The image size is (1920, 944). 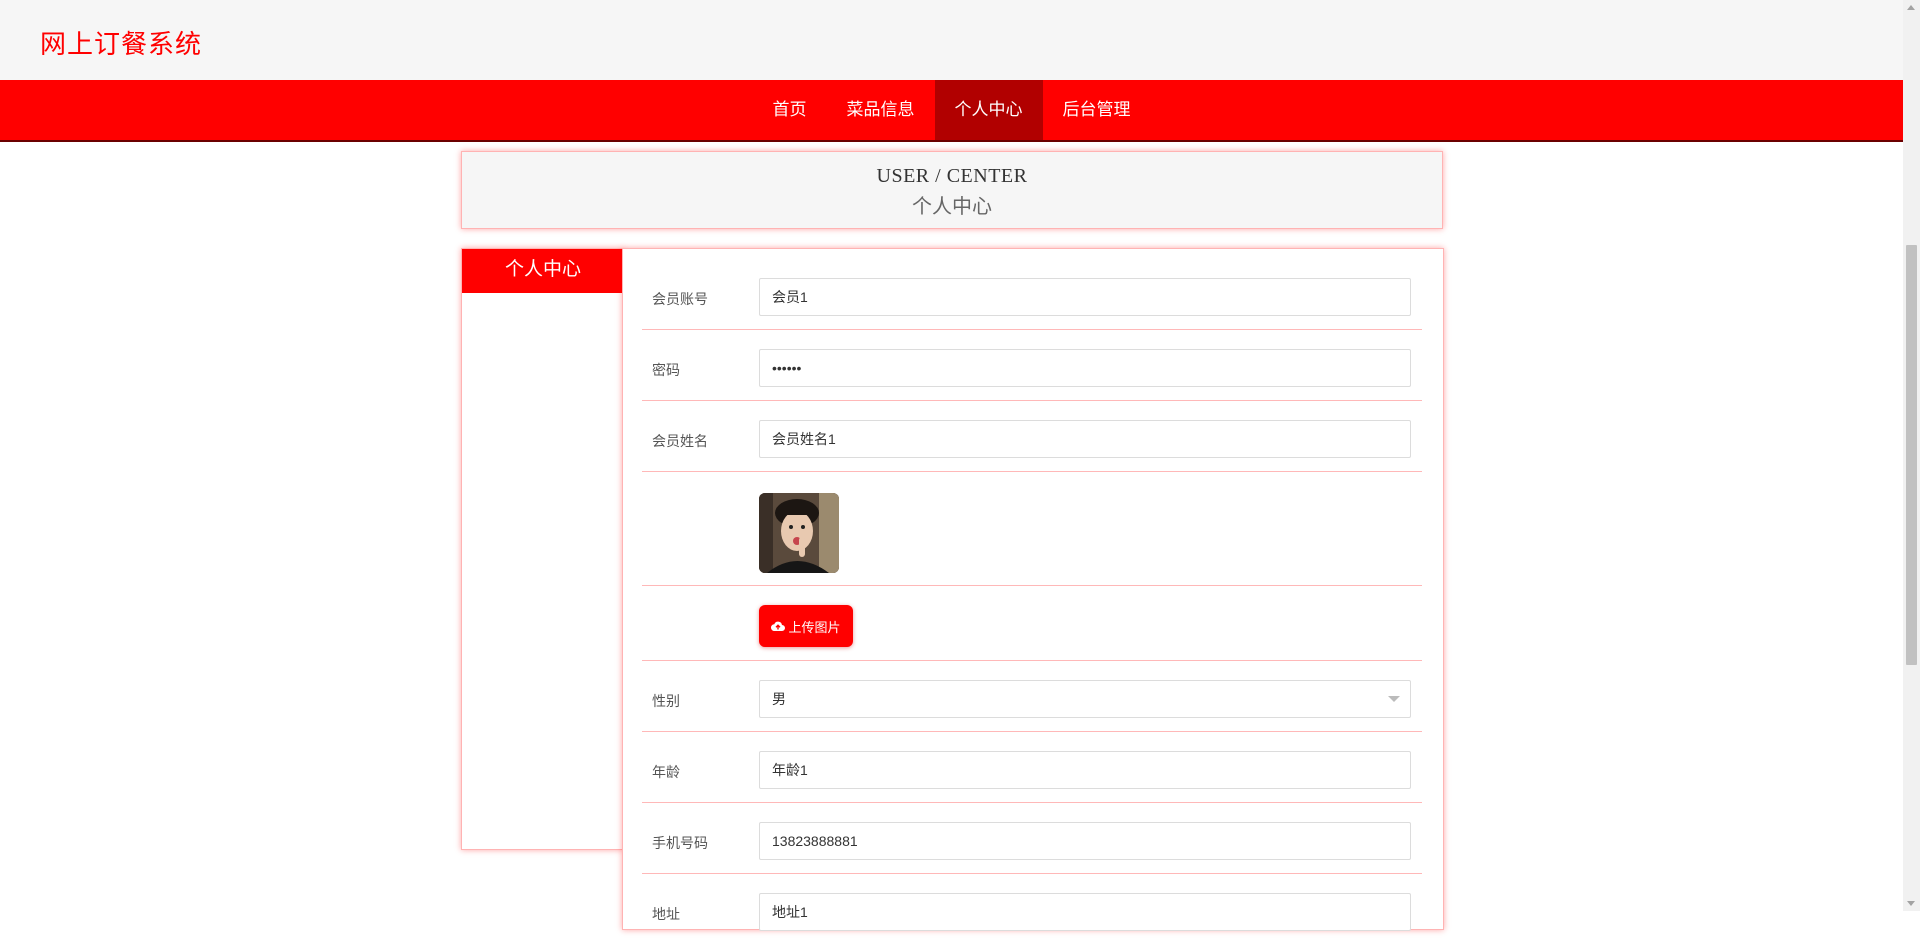 What do you see at coordinates (951, 40) in the screenshot?
I see `top-header: 网上订餐系统` at bounding box center [951, 40].